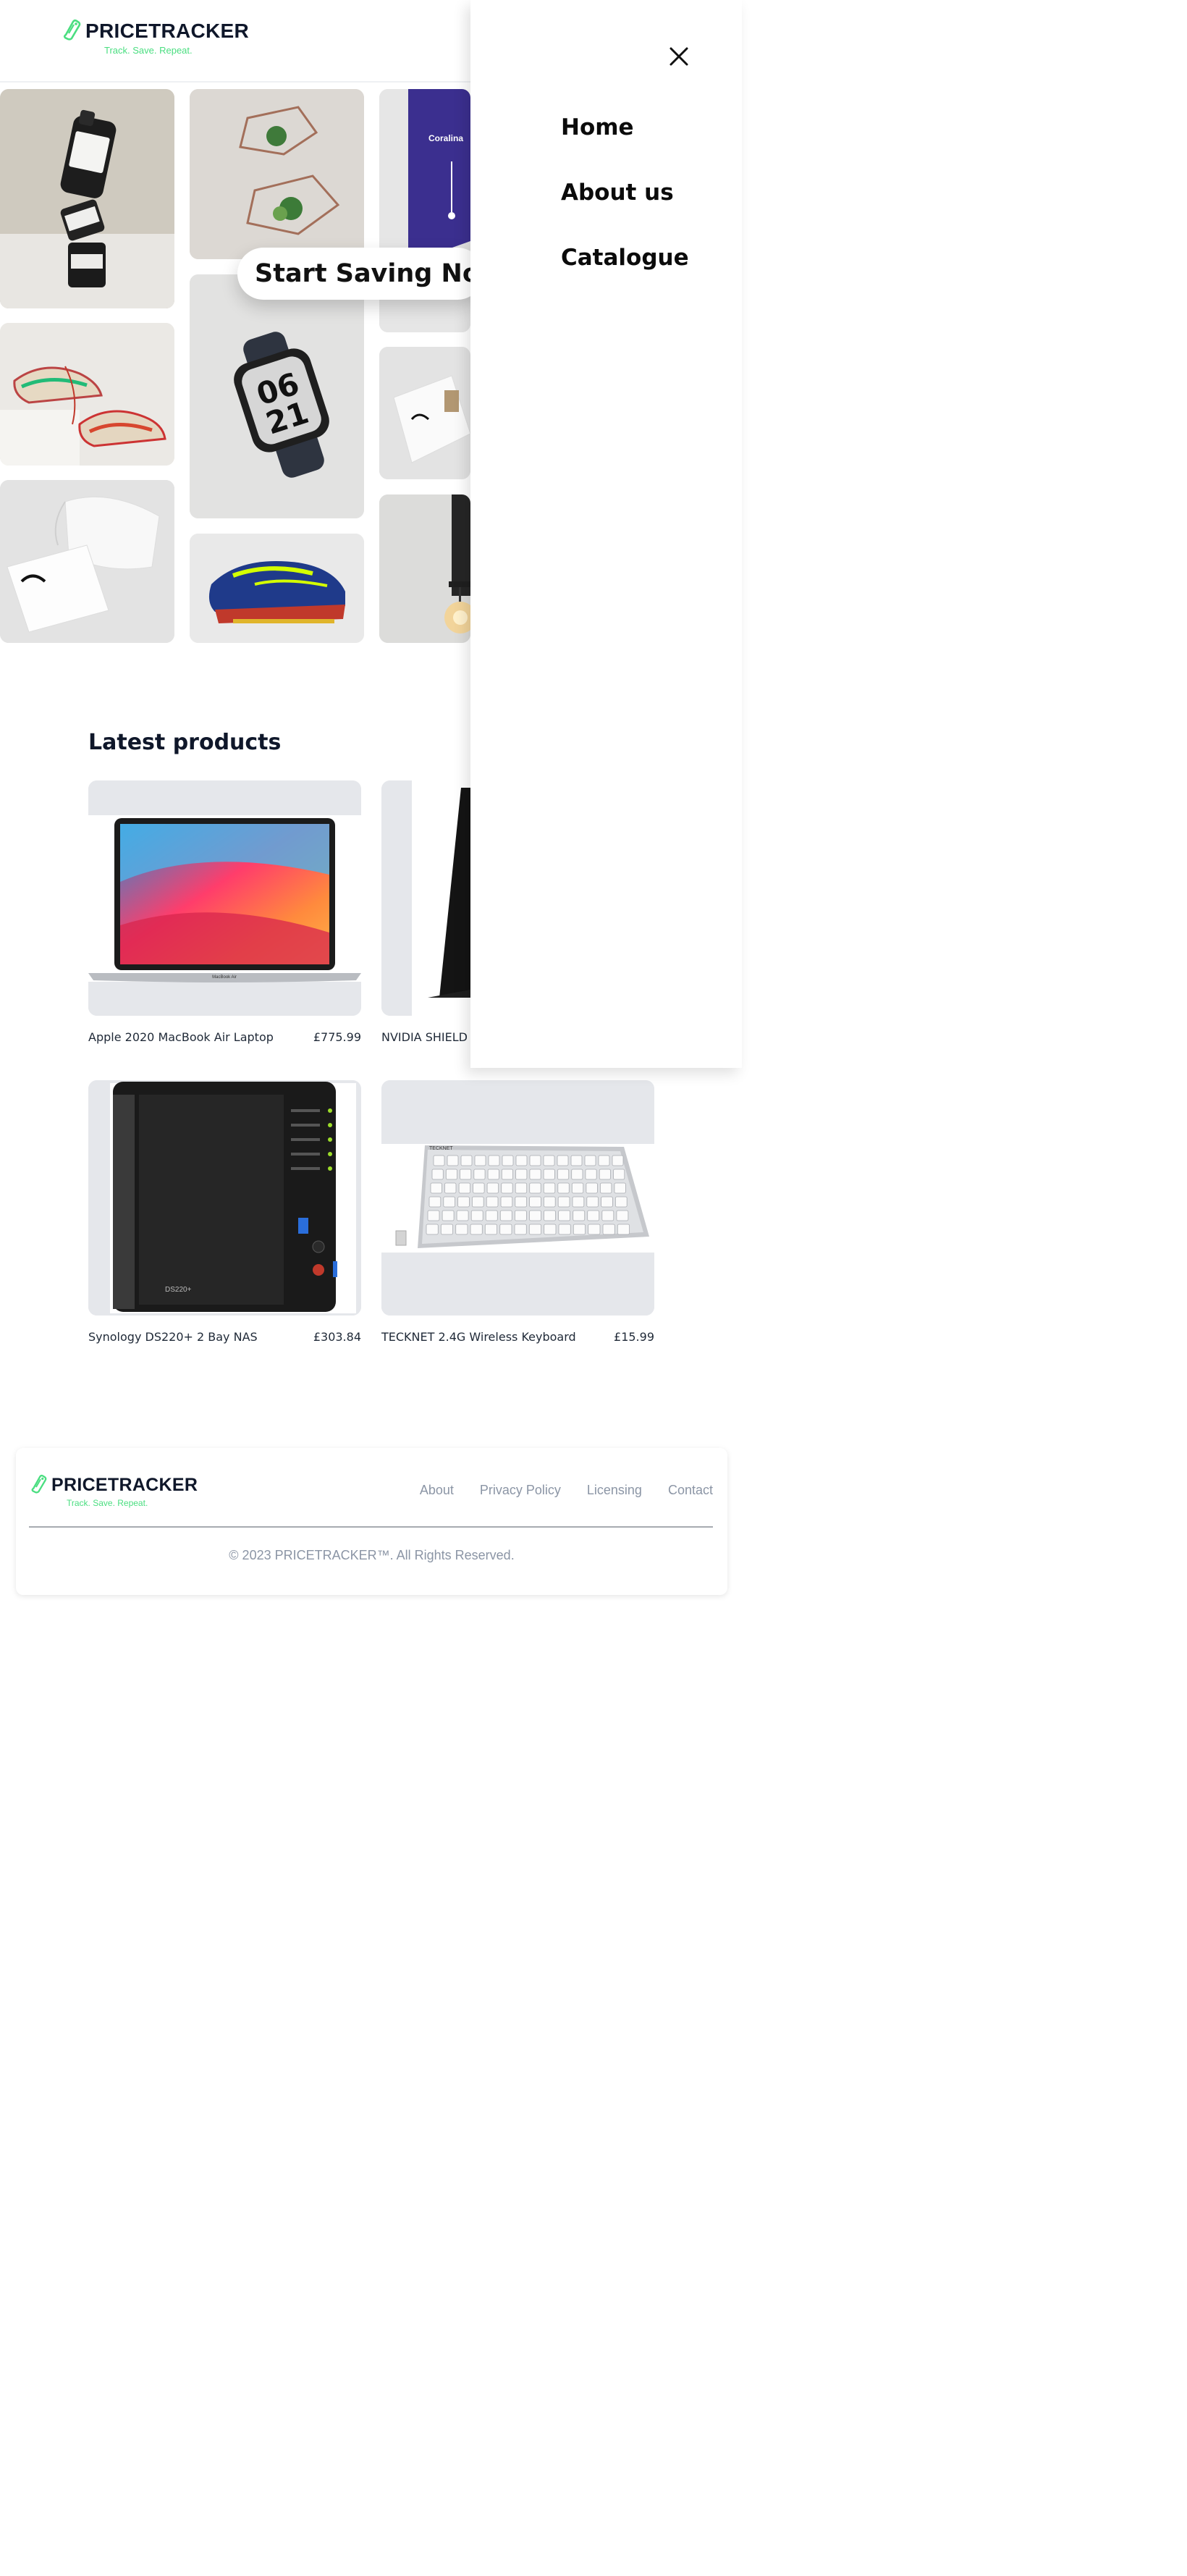  I want to click on start-saving-button: Start Saving Now, so click(360, 274).